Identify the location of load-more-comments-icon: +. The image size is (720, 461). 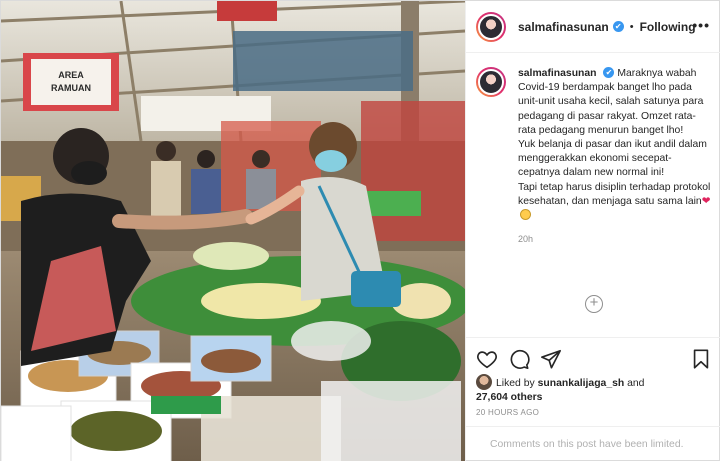
(594, 304).